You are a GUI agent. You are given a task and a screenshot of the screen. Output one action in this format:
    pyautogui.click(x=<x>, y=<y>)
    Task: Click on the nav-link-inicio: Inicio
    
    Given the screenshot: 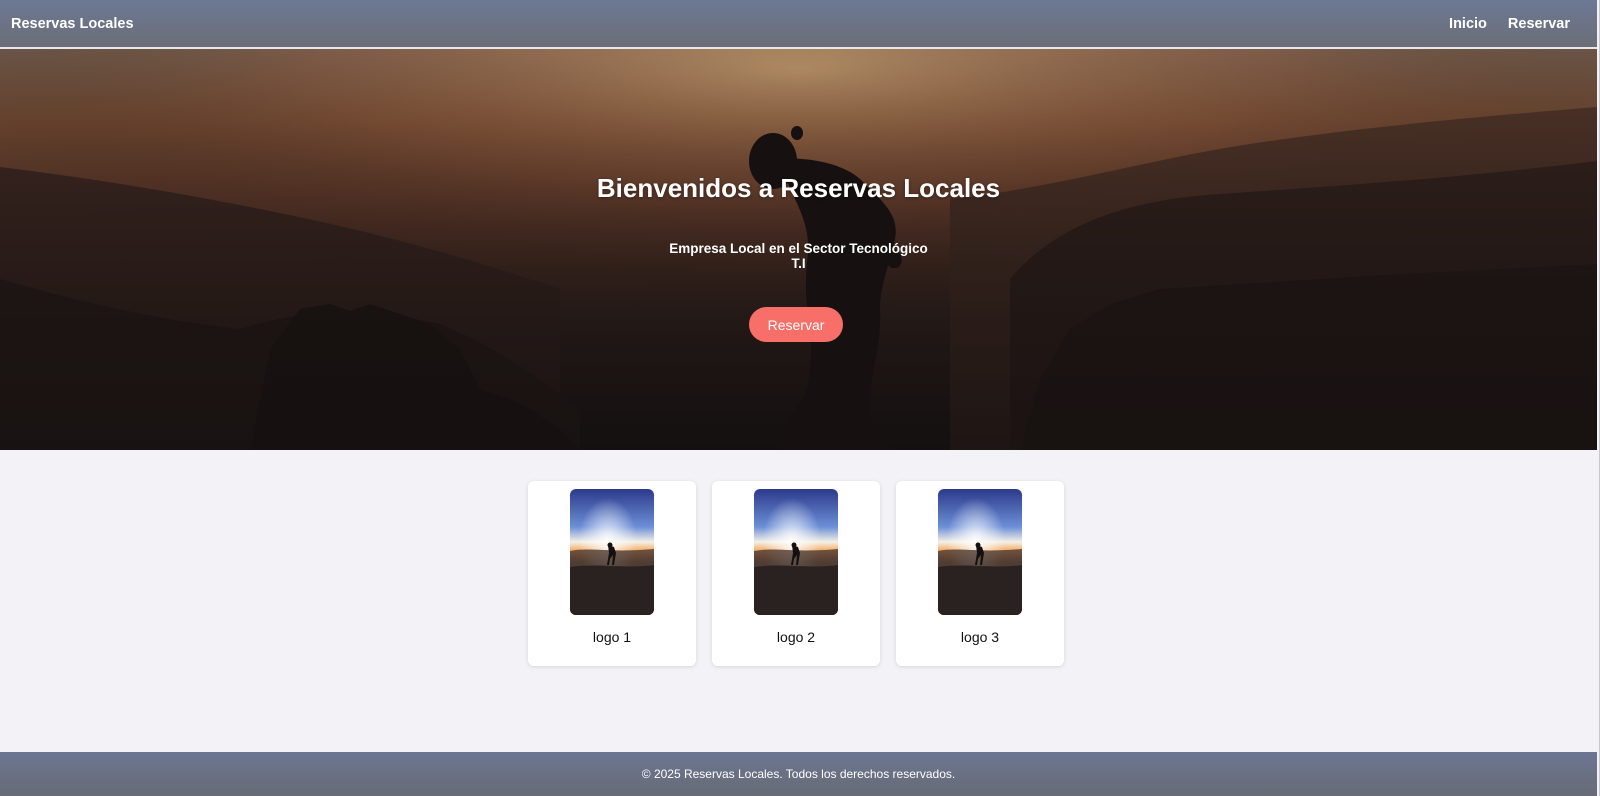 What is the action you would take?
    pyautogui.click(x=1468, y=24)
    